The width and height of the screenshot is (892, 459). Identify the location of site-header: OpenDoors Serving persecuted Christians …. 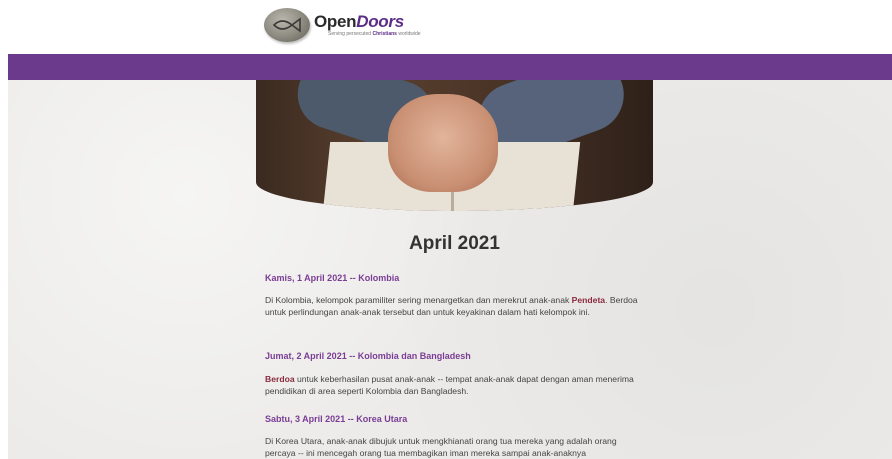
(446, 27).